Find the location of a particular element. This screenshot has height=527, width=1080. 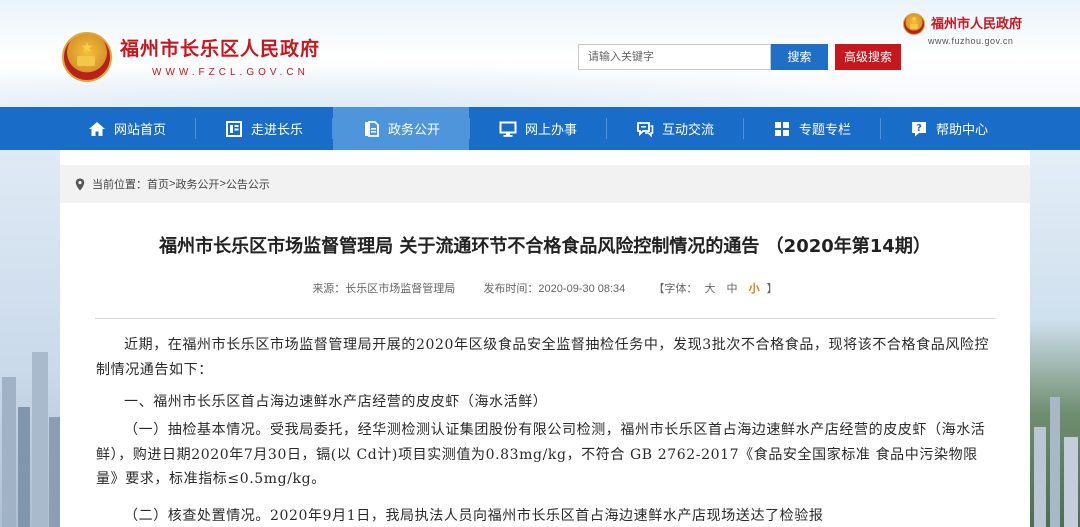

chat-icon is located at coordinates (645, 129).